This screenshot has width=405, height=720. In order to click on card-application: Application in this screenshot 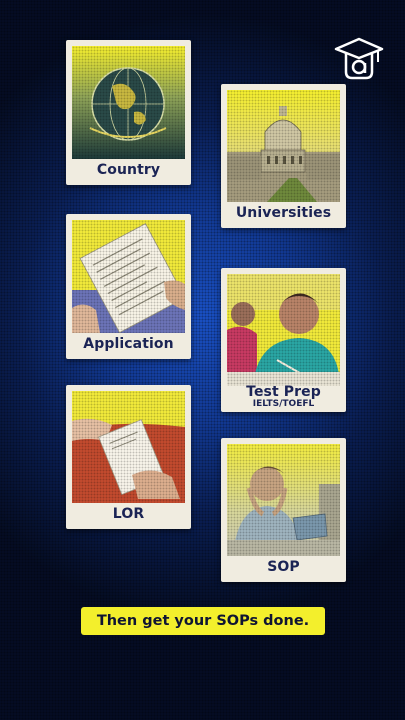, I will do `click(128, 286)`.